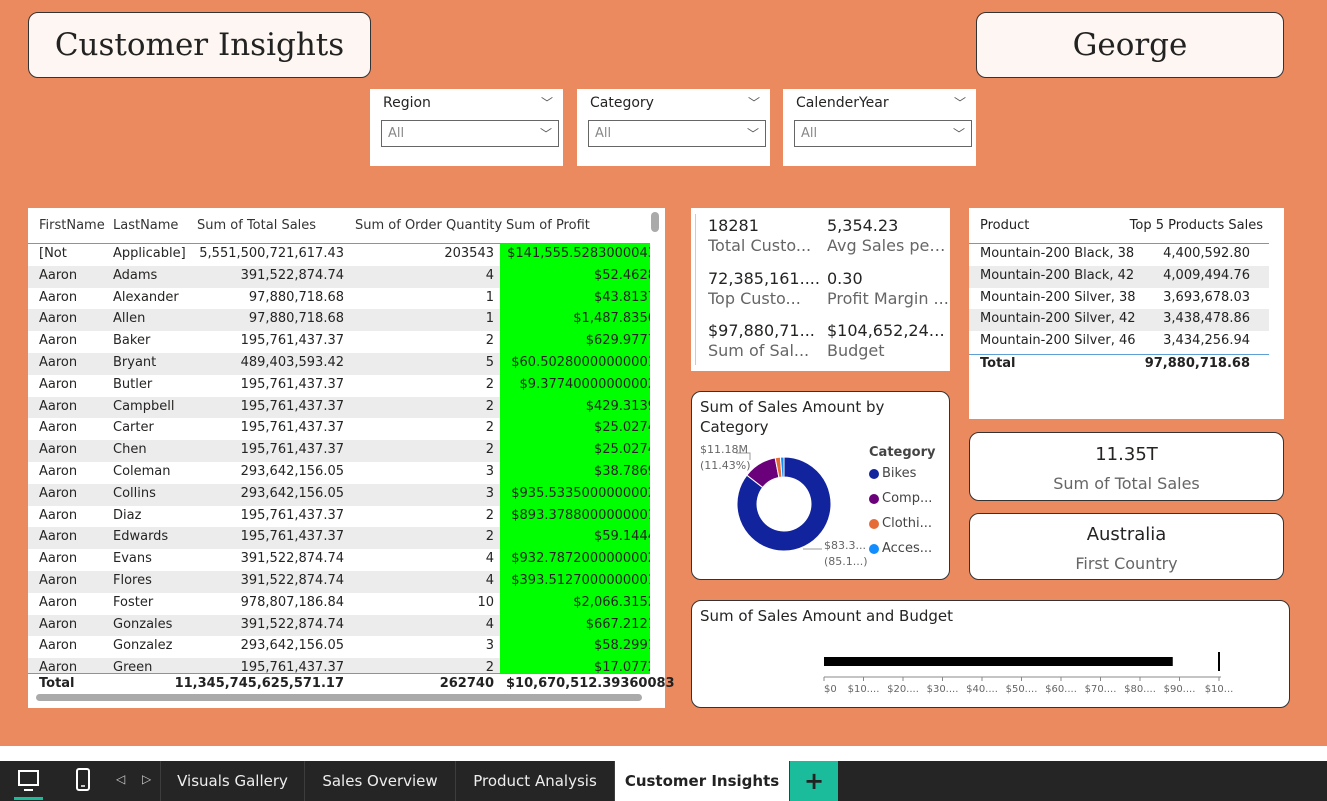  I want to click on profit-cell: $9.37740000000002, so click(575, 385).